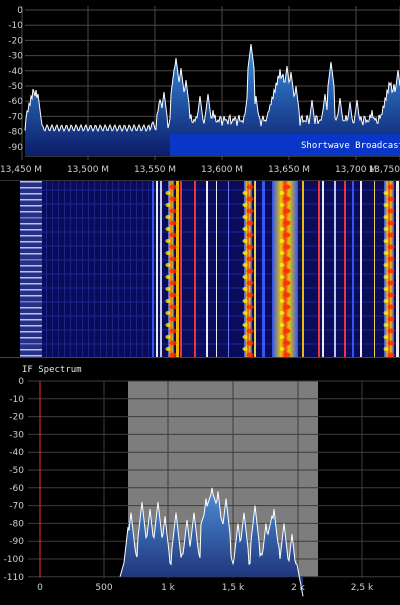 The image size is (400, 605). Describe the element at coordinates (15, 148) in the screenshot. I see `rf-db-tick-label: -90` at that location.